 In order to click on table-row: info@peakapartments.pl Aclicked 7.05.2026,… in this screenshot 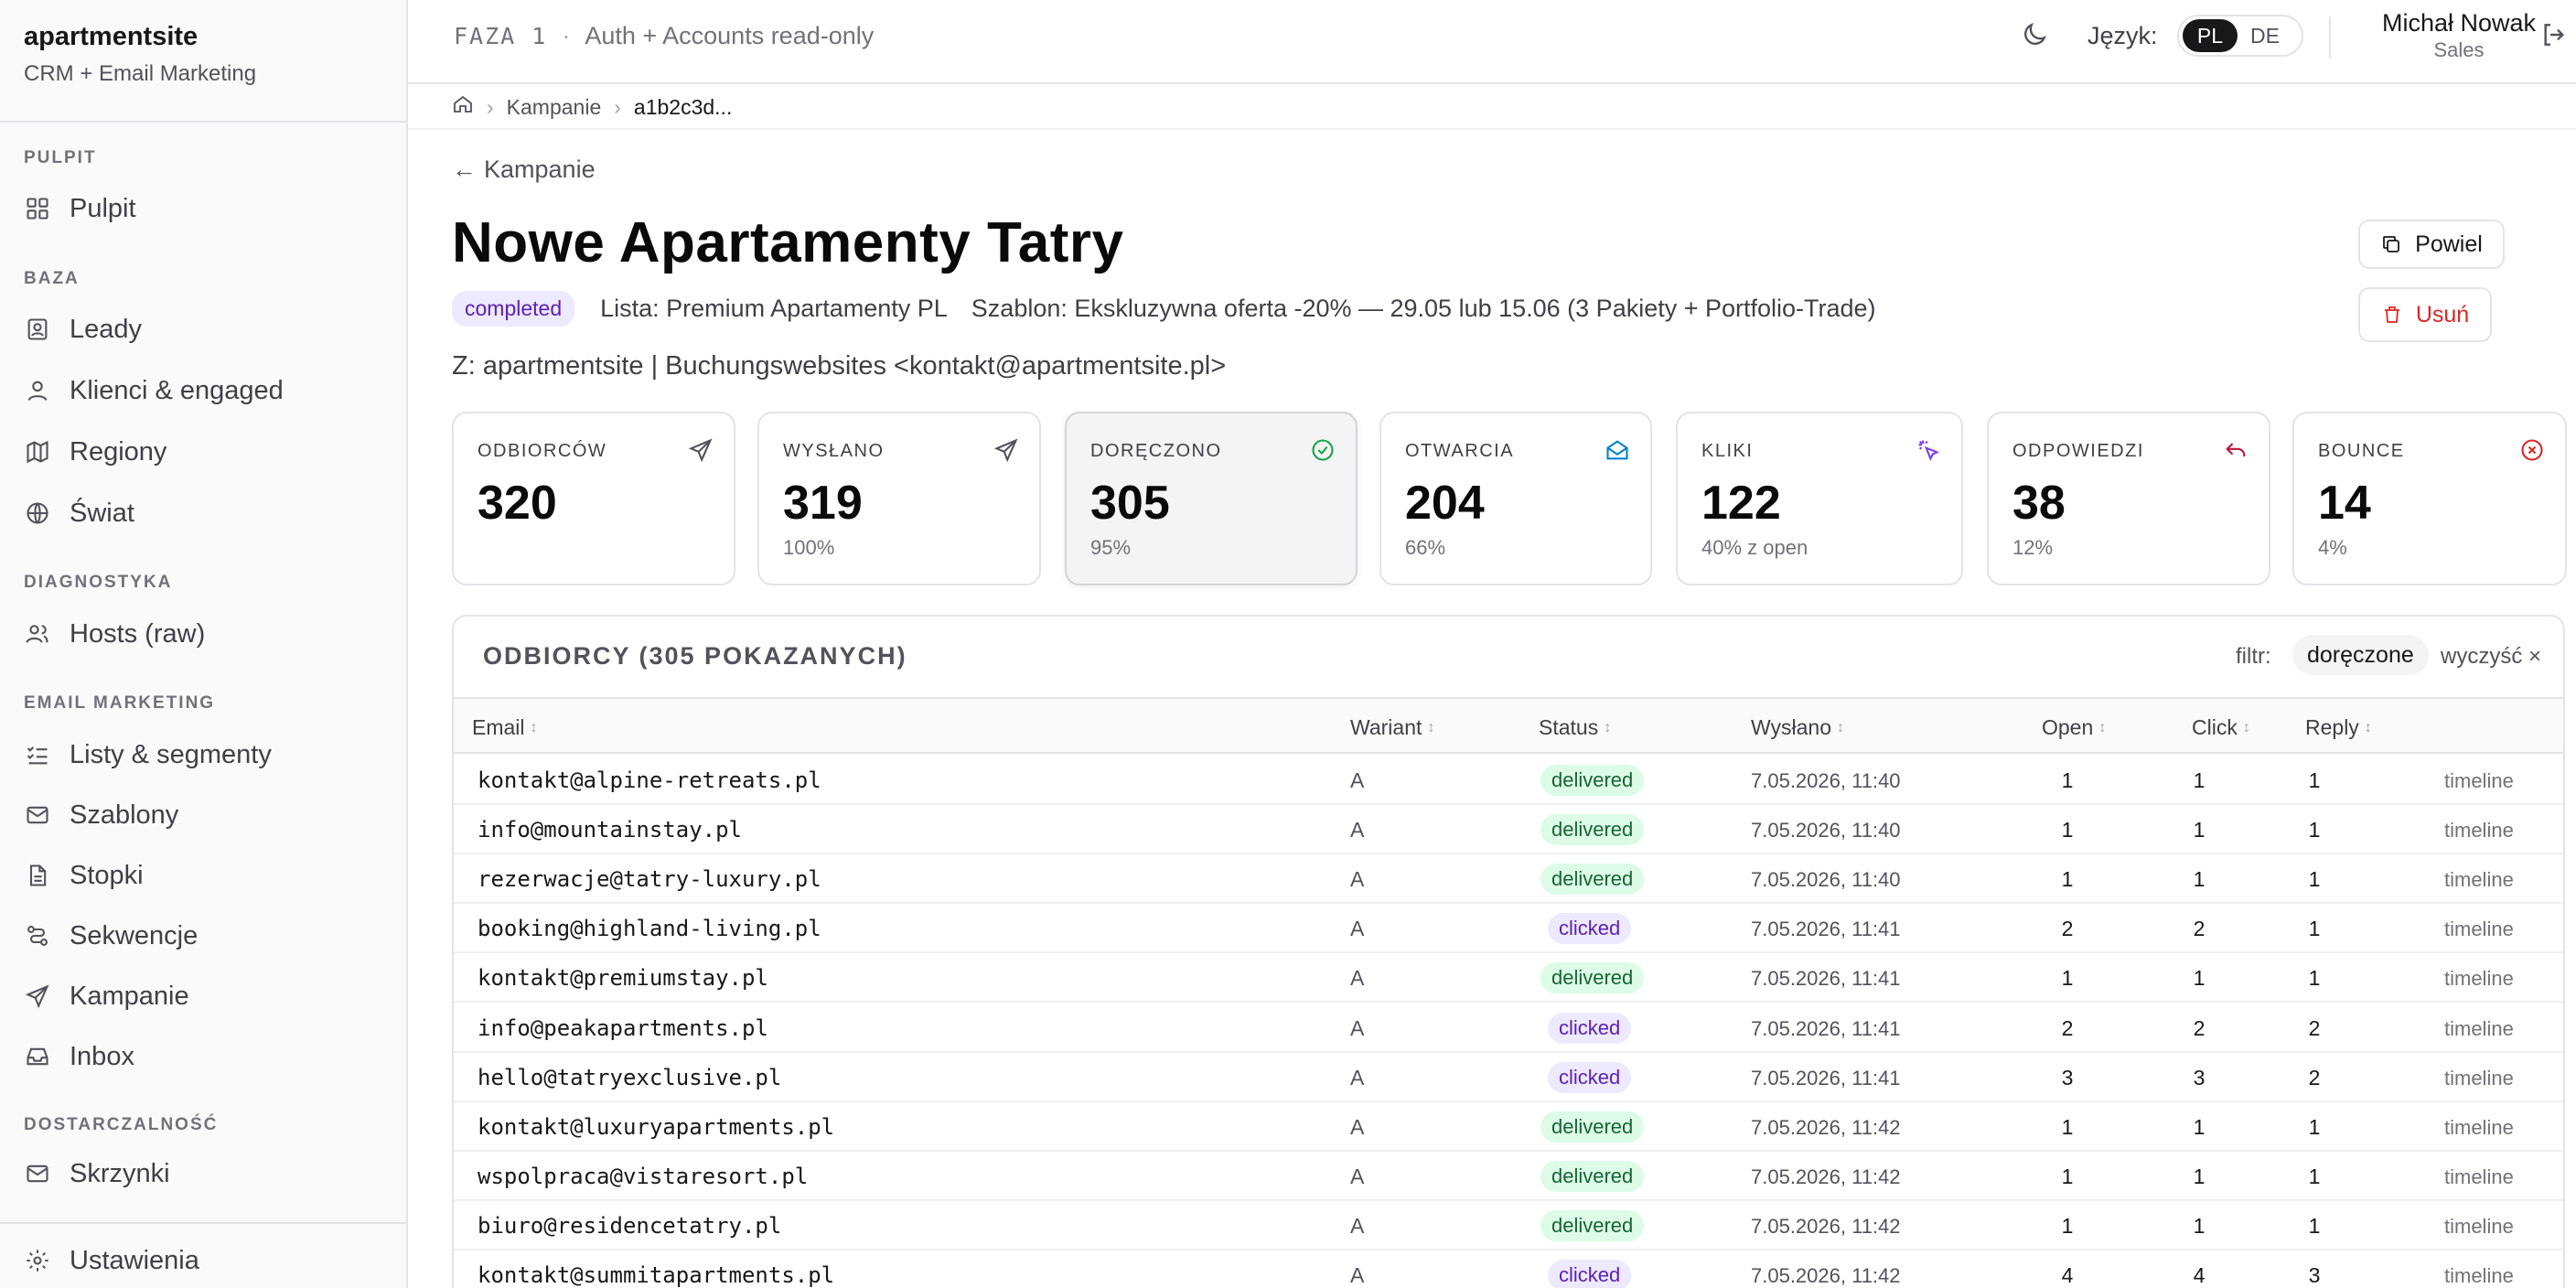, I will do `click(1509, 1029)`.